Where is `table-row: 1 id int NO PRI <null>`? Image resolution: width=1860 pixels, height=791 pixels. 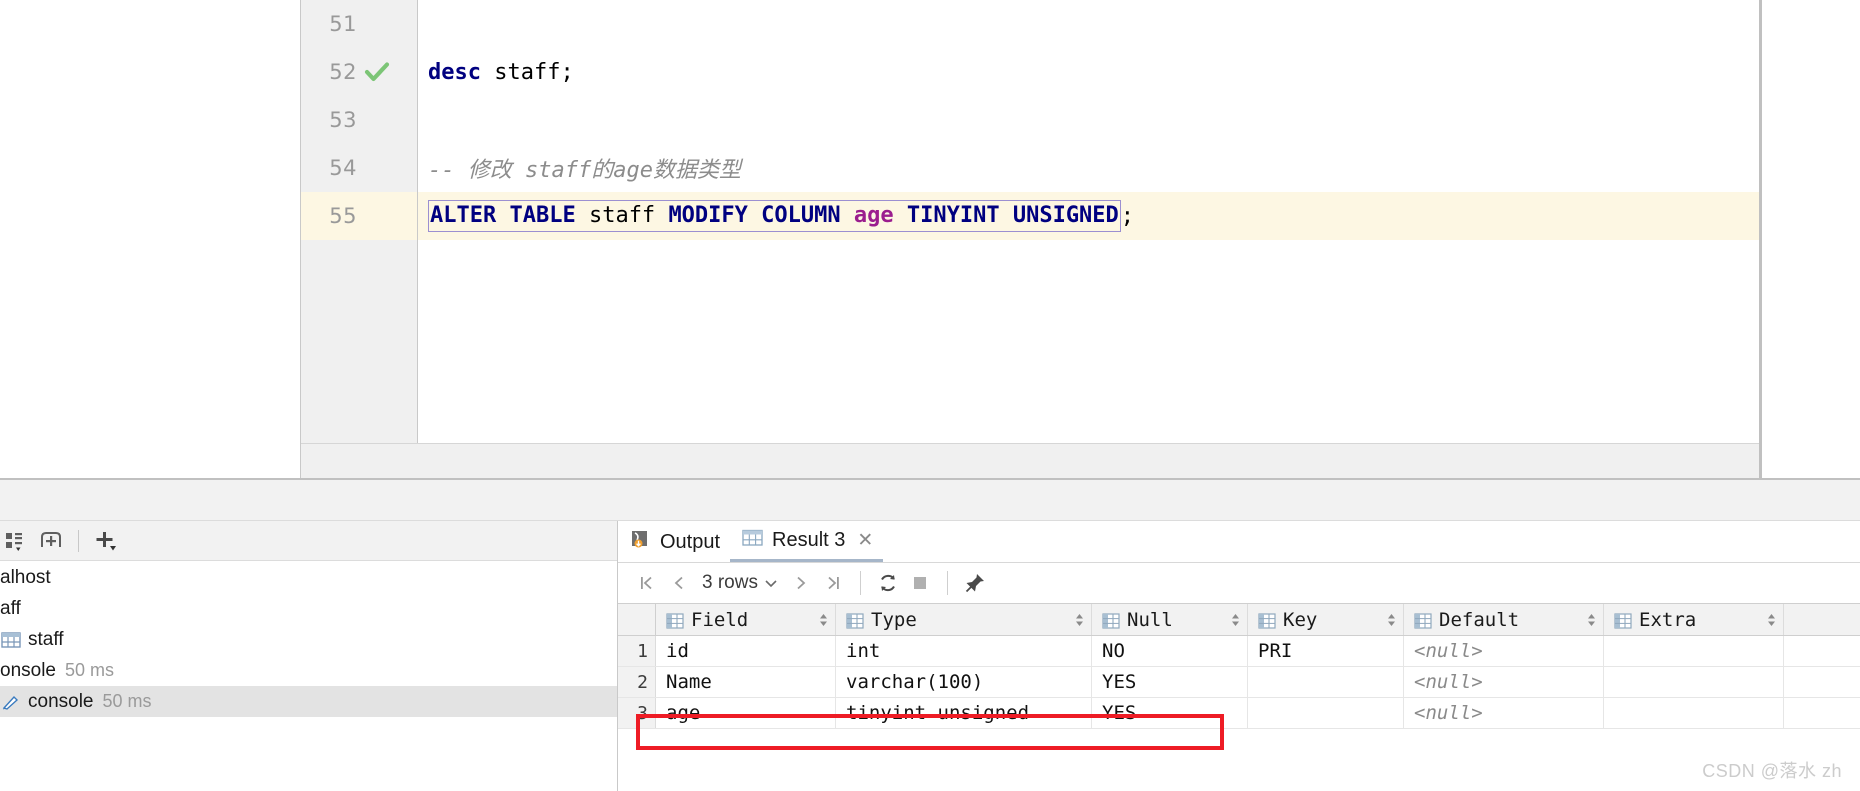
table-row: 1 id int NO PRI <null> is located at coordinates (1239, 651).